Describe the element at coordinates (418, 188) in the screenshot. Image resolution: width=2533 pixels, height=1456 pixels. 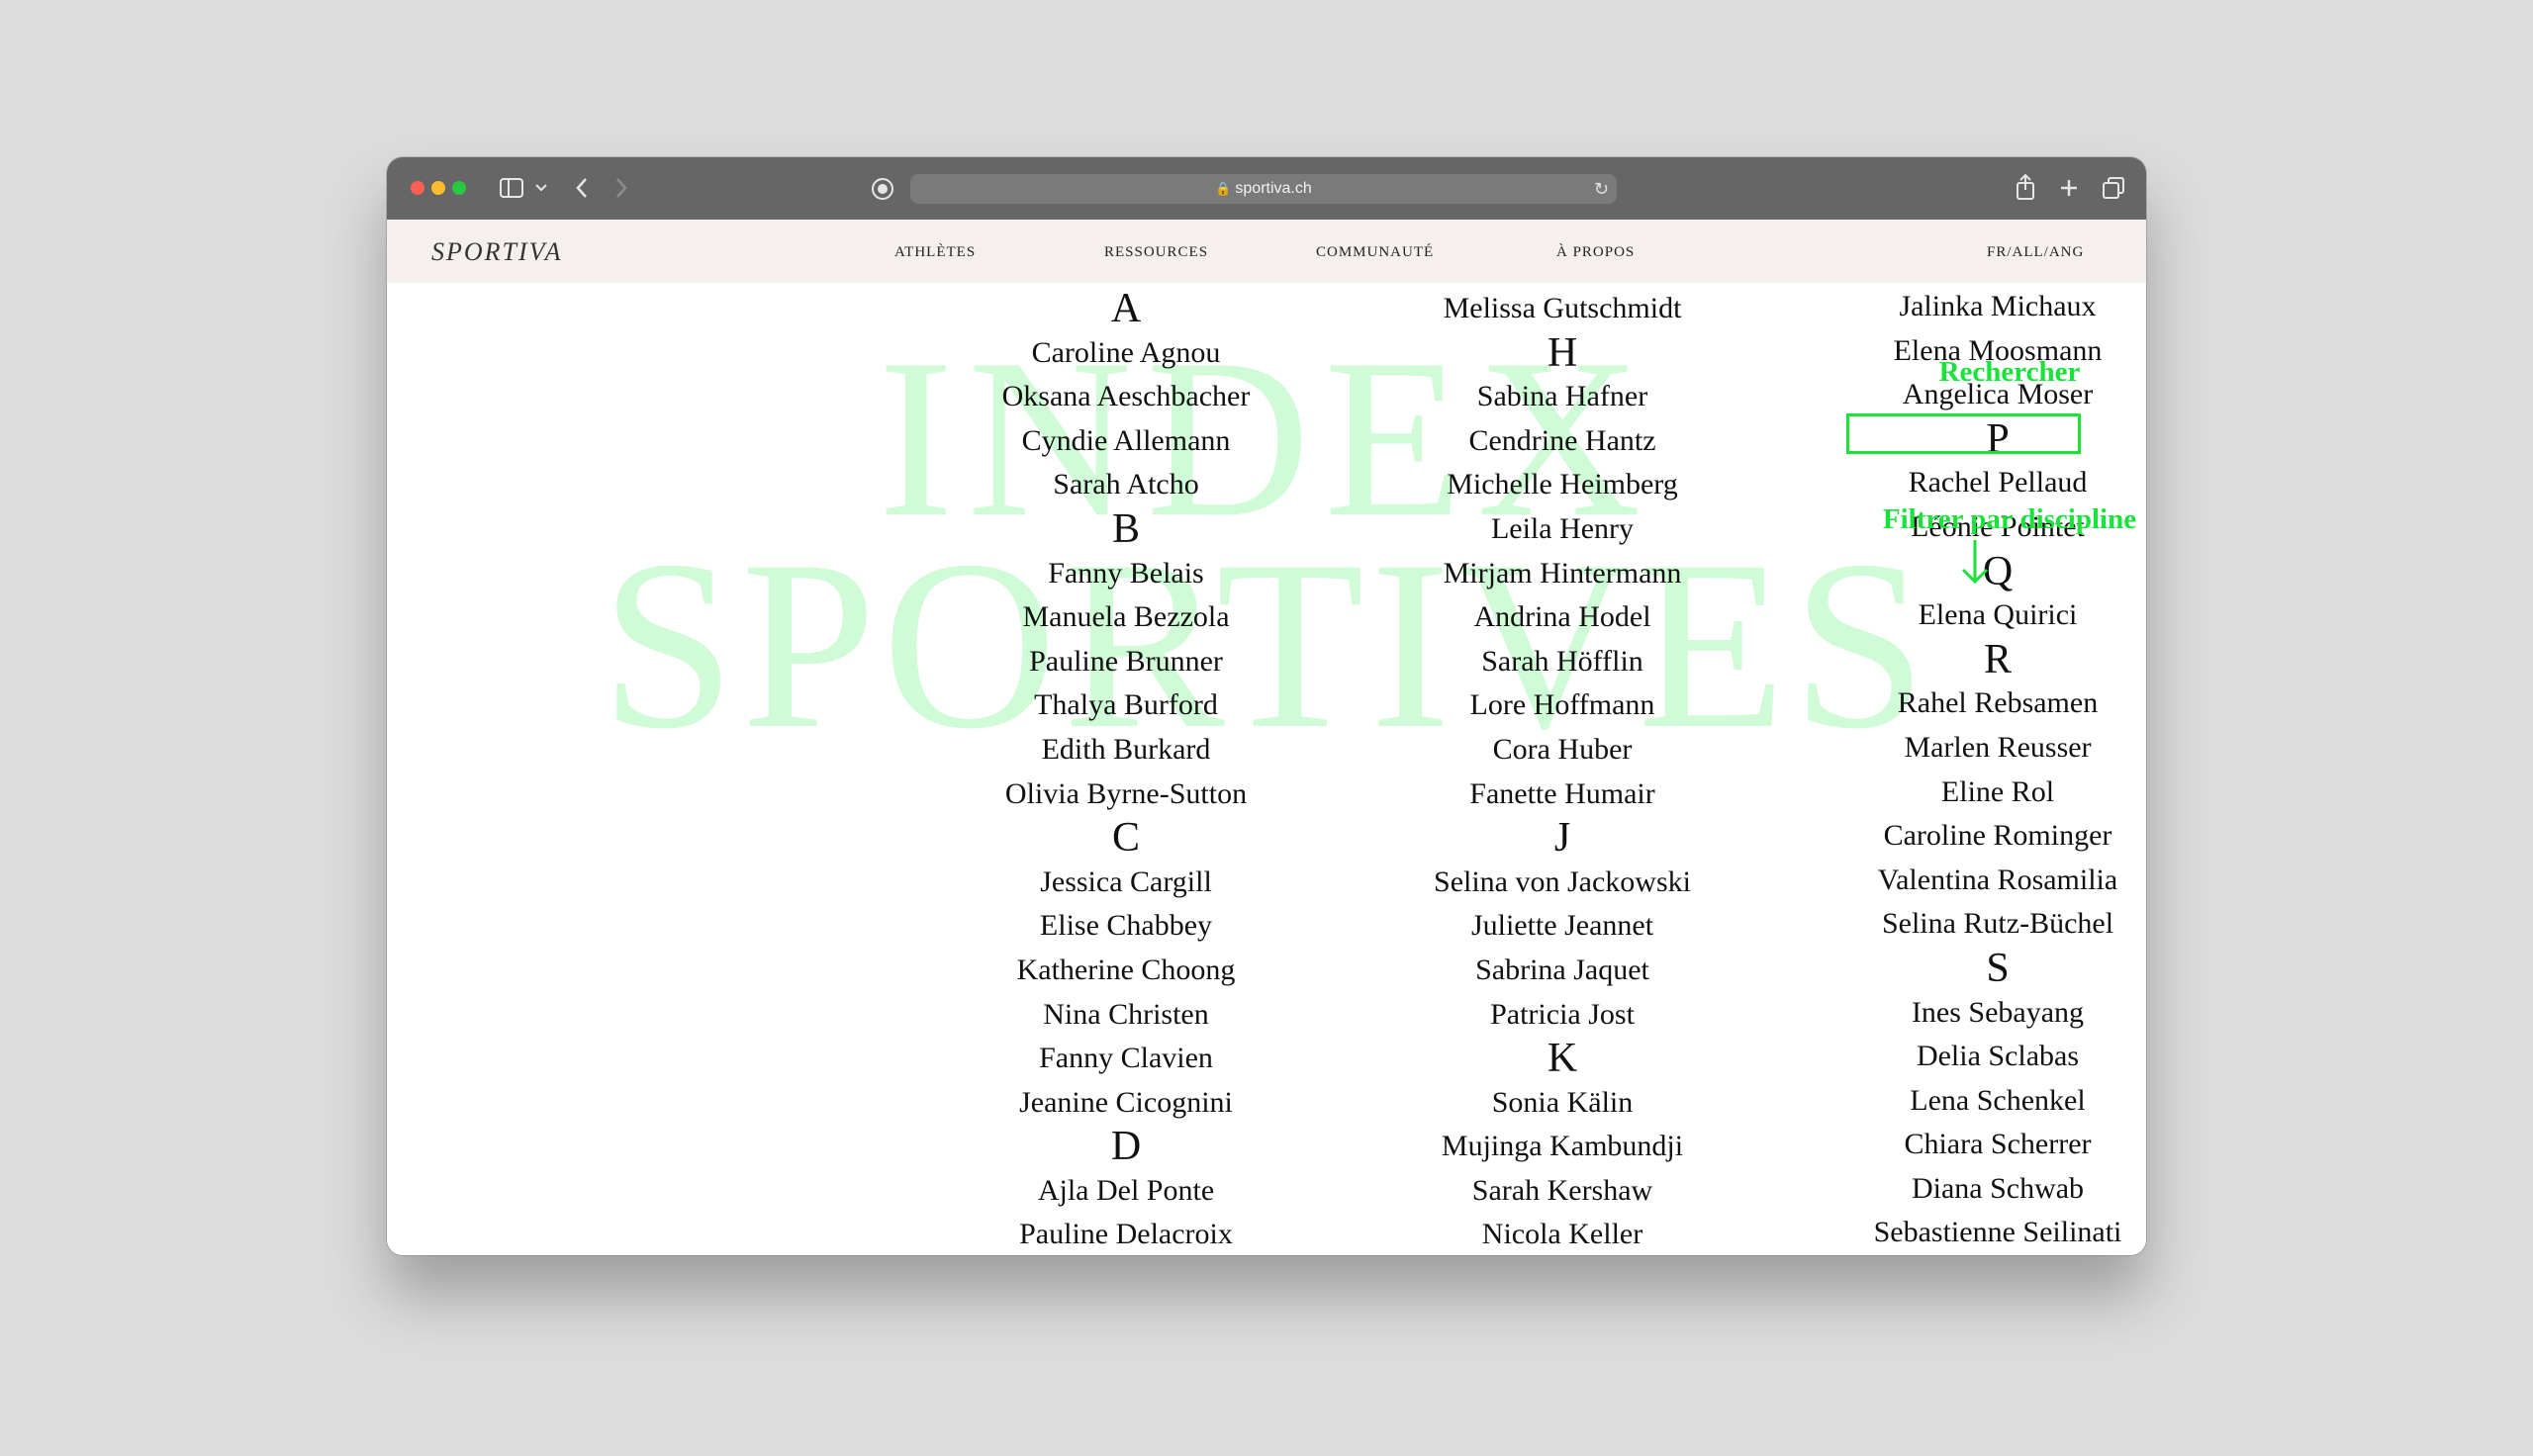
I see `close-window-button` at that location.